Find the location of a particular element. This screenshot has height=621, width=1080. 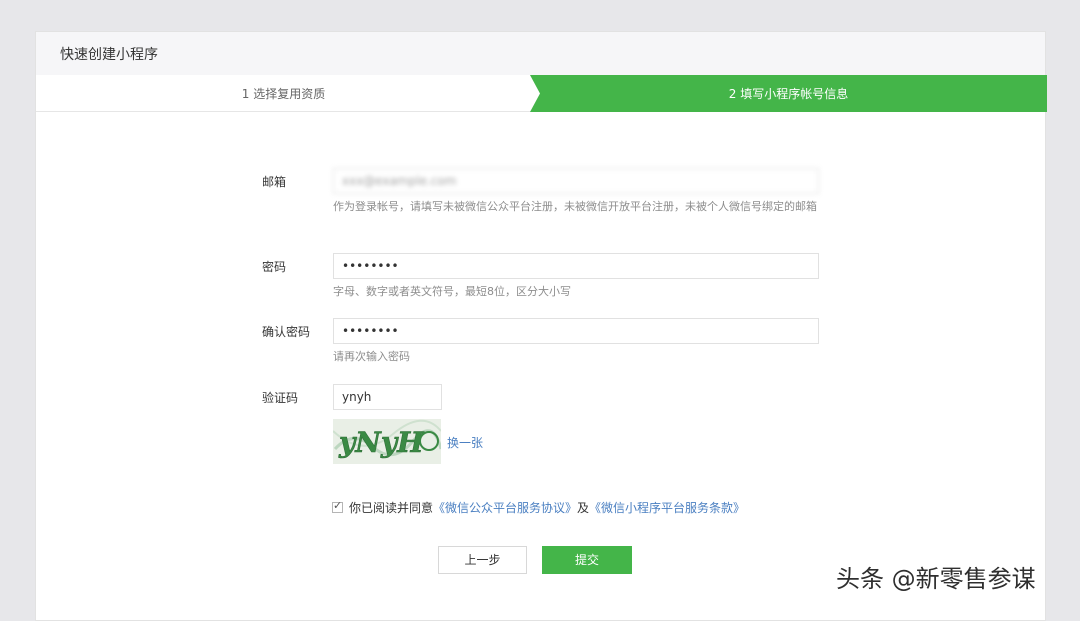

refresh-captcha-link: 换一张 is located at coordinates (465, 442).